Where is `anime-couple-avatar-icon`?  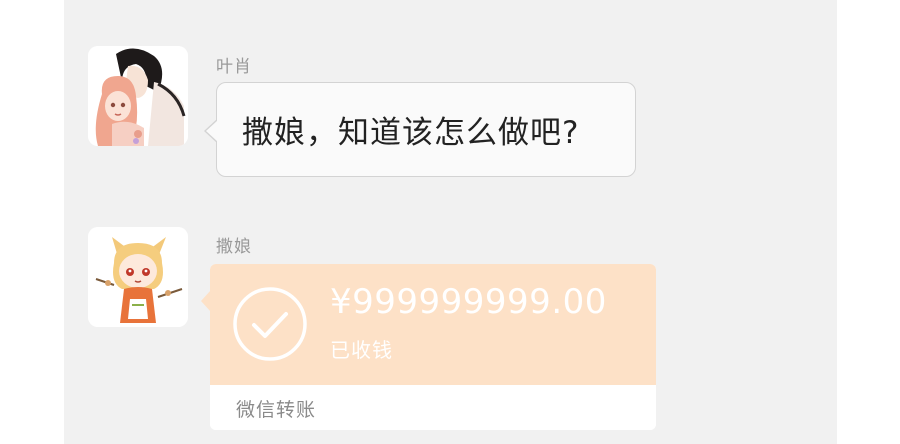
anime-couple-avatar-icon is located at coordinates (138, 96).